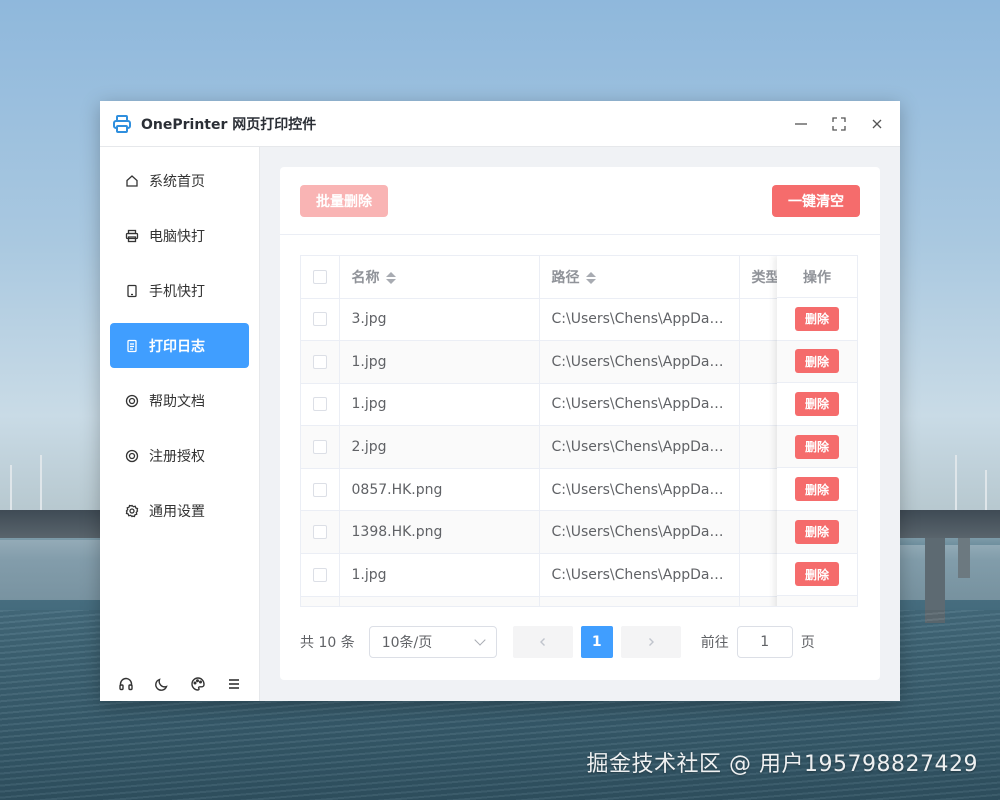 The height and width of the screenshot is (800, 1000). Describe the element at coordinates (439, 447) in the screenshot. I see `cell-name: 2.jpg` at that location.